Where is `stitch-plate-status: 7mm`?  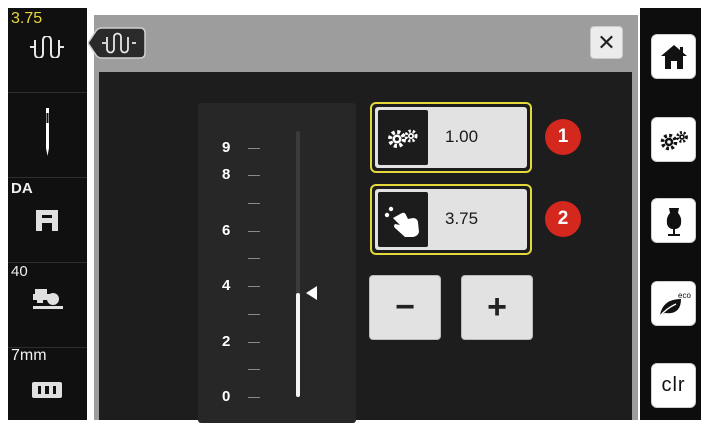
stitch-plate-status: 7mm is located at coordinates (47, 383).